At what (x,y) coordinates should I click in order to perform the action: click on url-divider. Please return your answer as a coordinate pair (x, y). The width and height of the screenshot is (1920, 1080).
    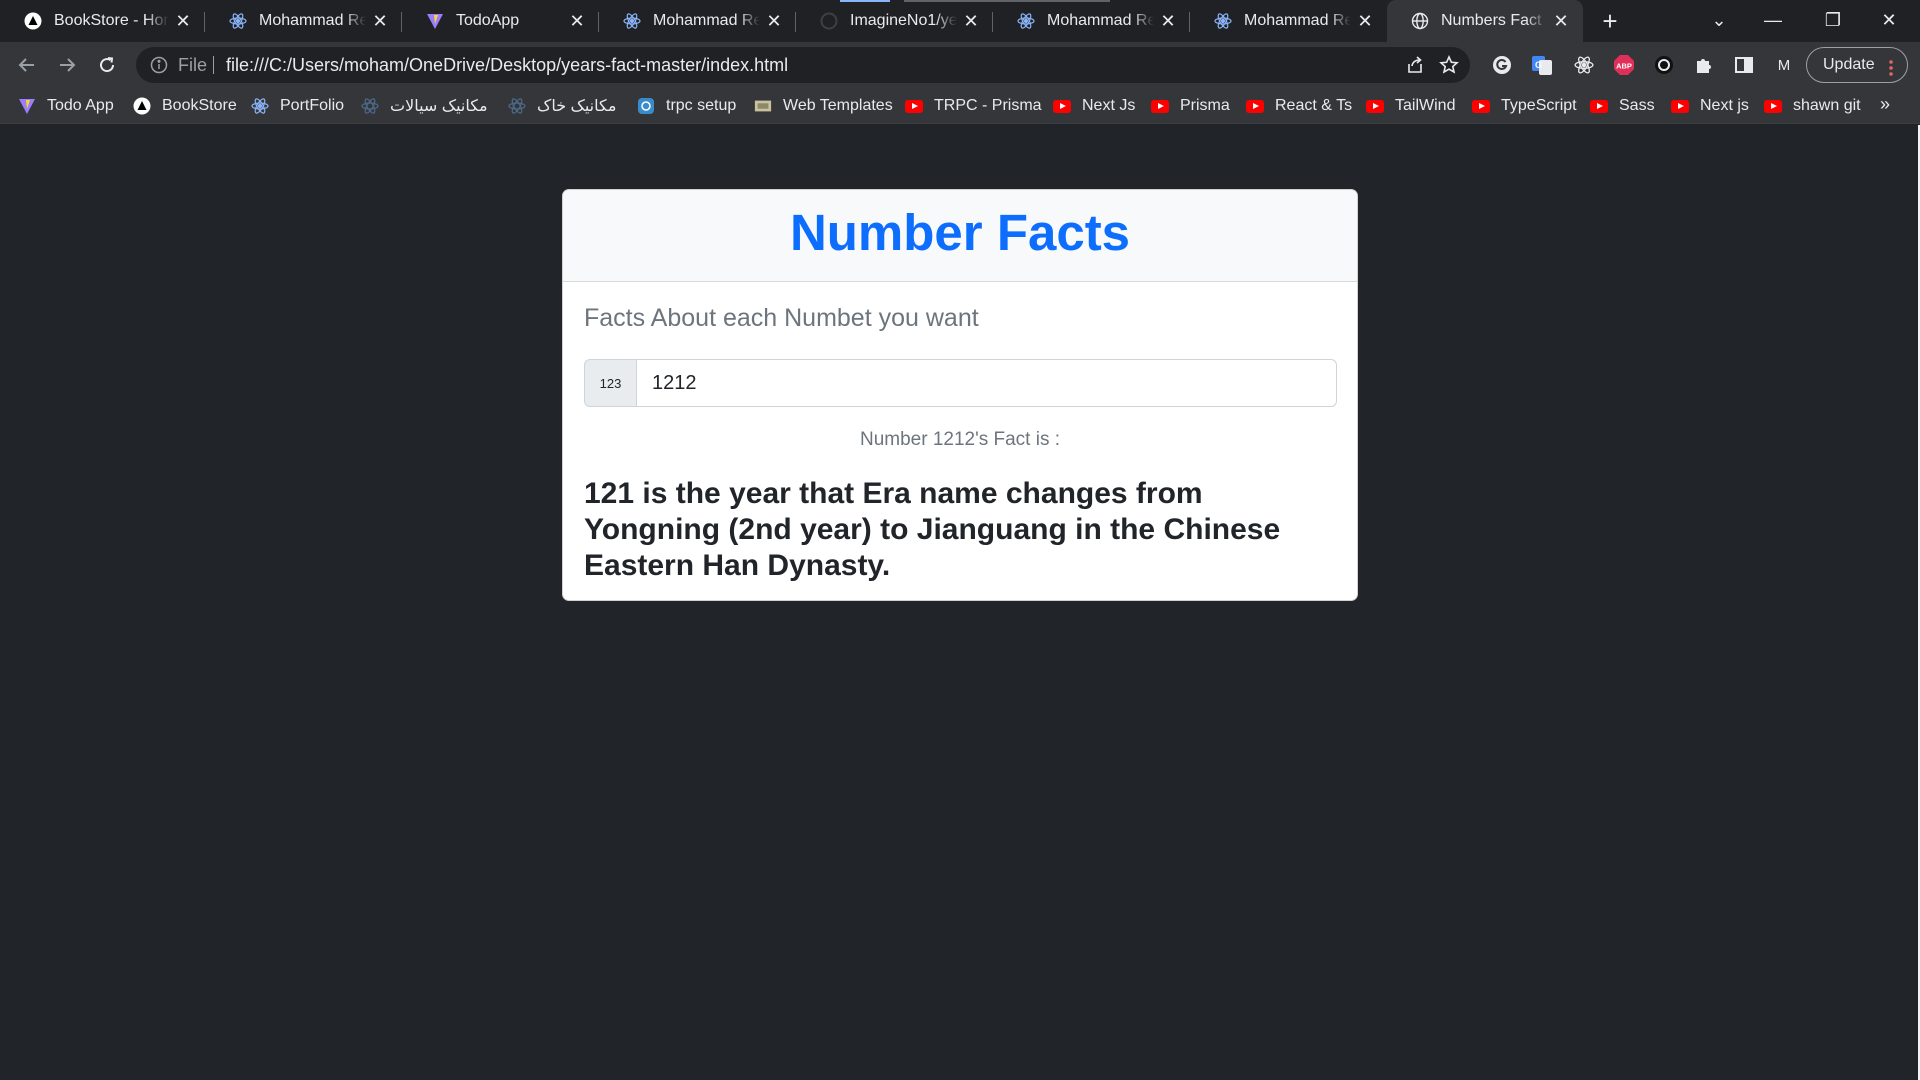
    Looking at the image, I should click on (213, 65).